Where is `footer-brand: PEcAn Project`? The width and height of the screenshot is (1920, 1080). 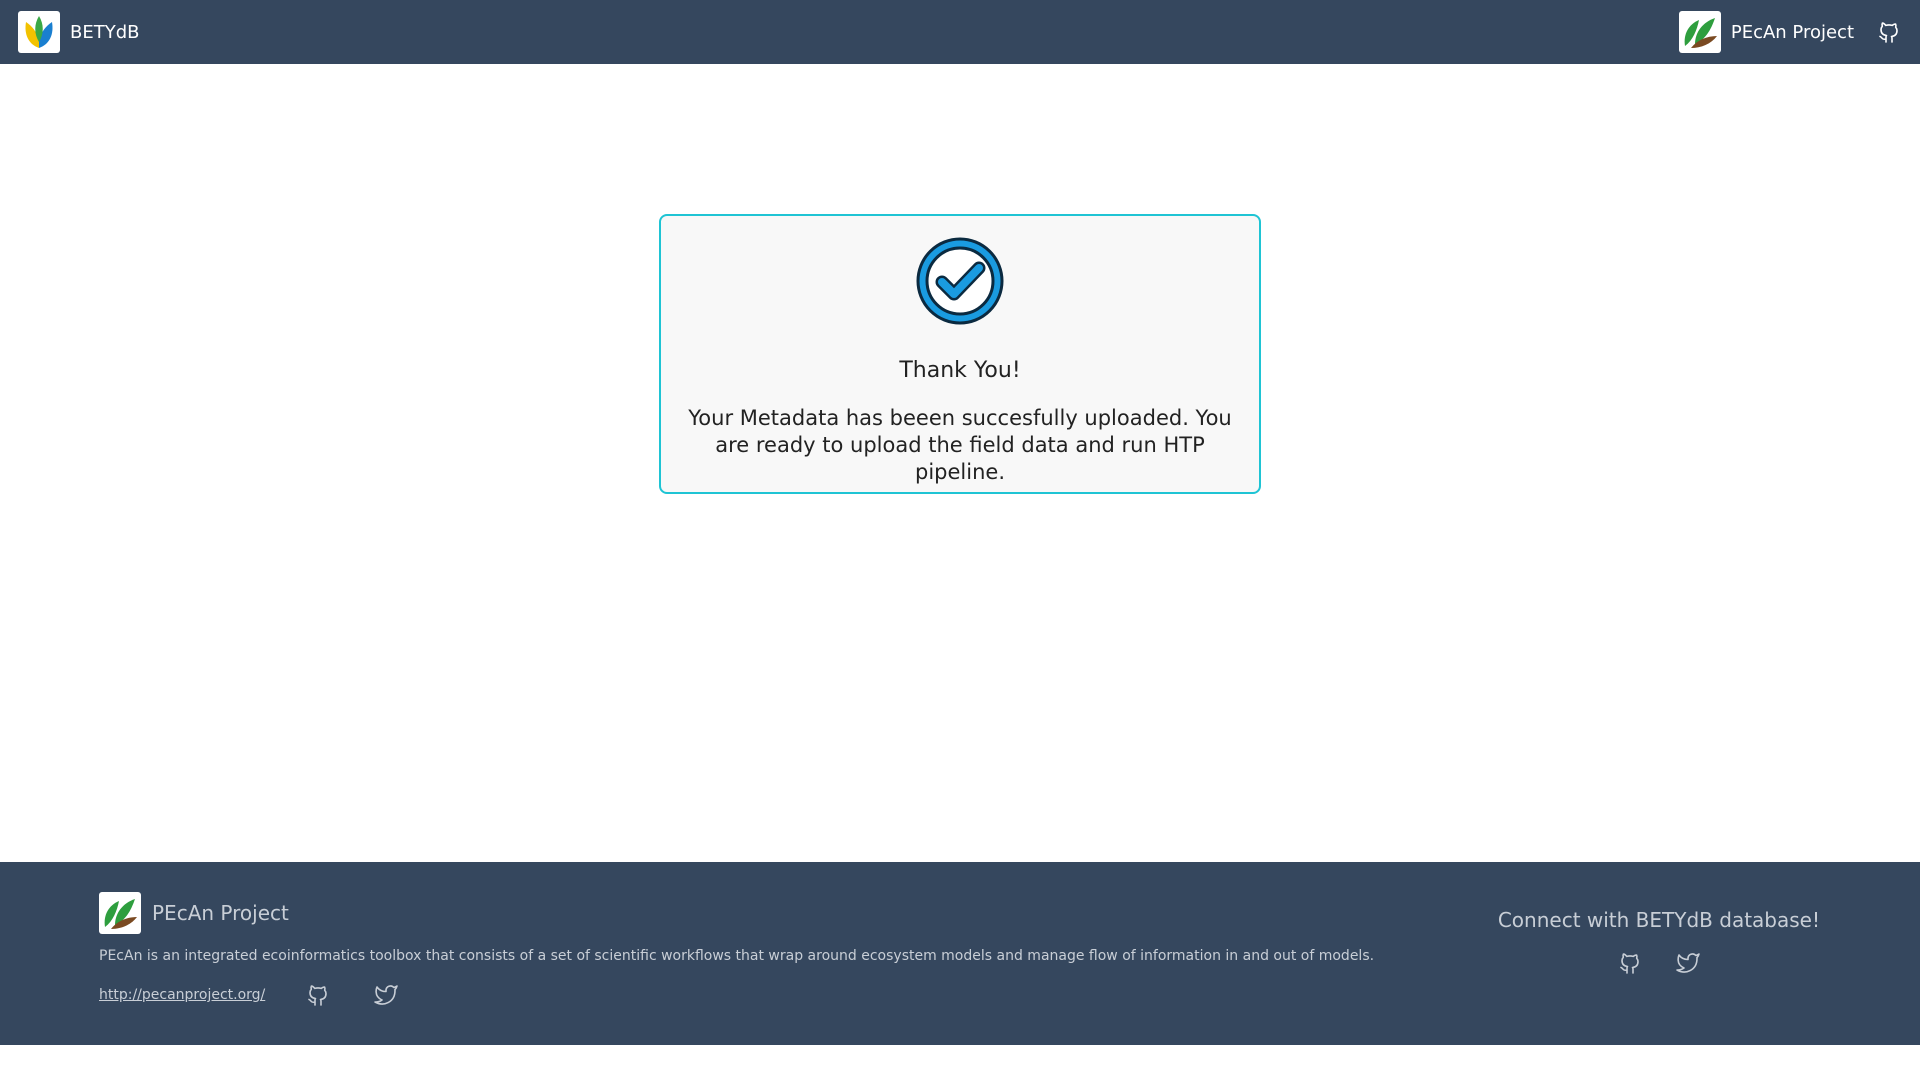
footer-brand: PEcAn Project is located at coordinates (736, 913).